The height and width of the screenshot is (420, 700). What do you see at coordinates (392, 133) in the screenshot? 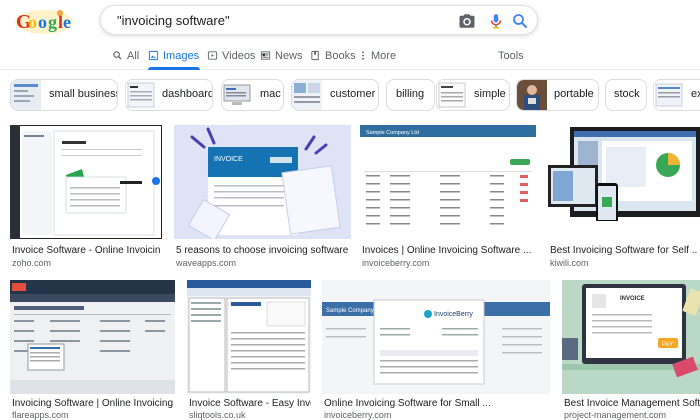
I see `company-name-text: Sample Company Ltd` at bounding box center [392, 133].